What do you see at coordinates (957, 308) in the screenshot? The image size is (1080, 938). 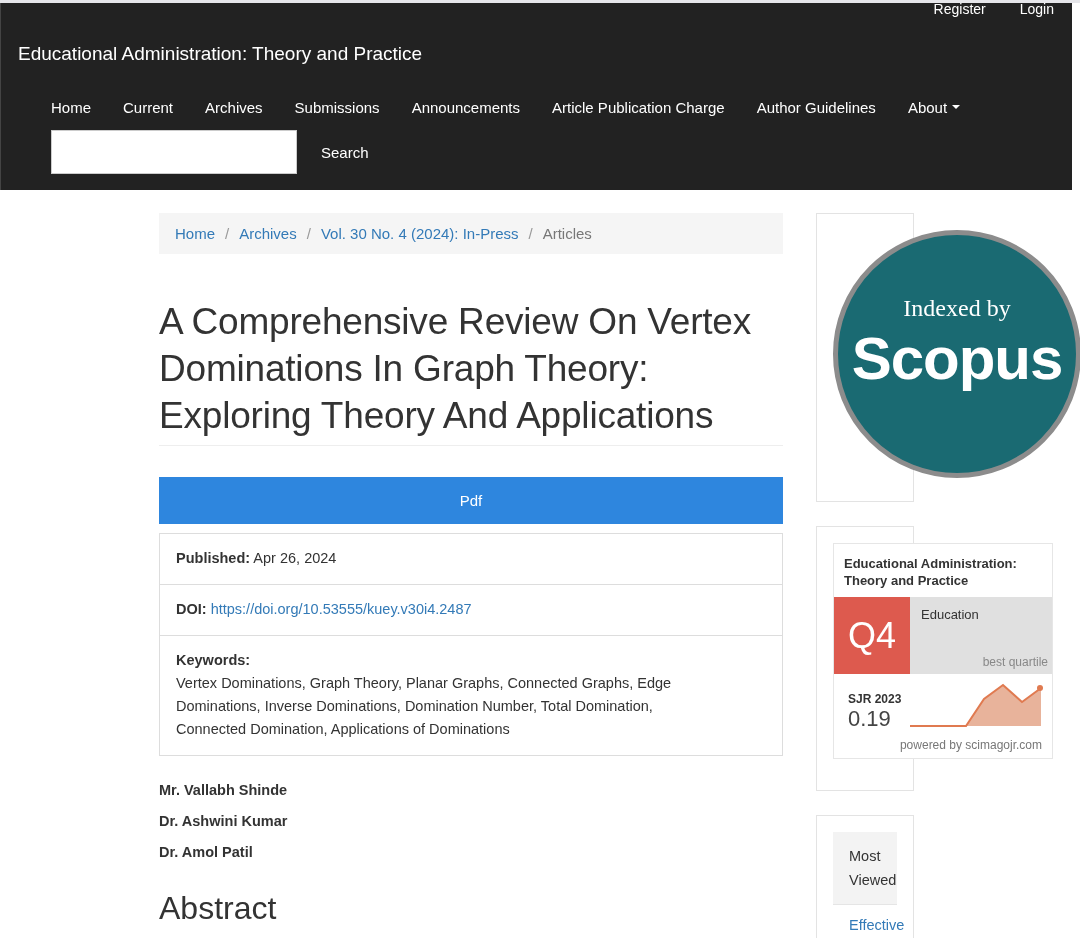 I see `badge-caption: Indexed by` at bounding box center [957, 308].